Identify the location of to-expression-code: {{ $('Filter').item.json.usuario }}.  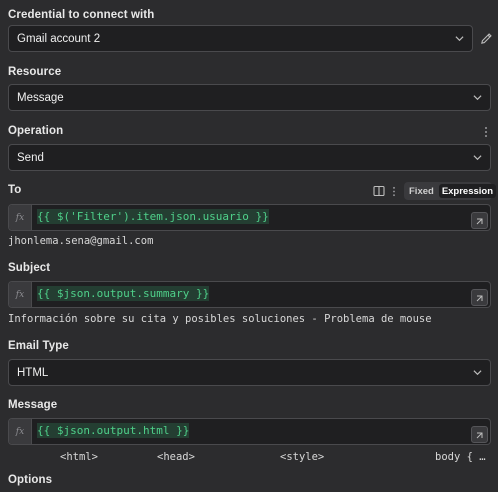
(153, 216).